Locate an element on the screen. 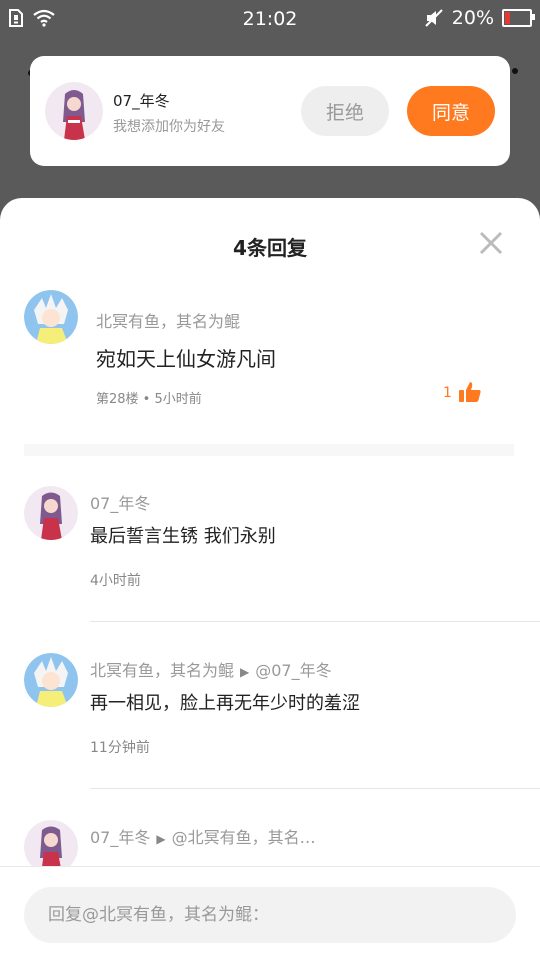  reply-content: 再一相见，脸上再无年少时的羞涩 is located at coordinates (225, 703).